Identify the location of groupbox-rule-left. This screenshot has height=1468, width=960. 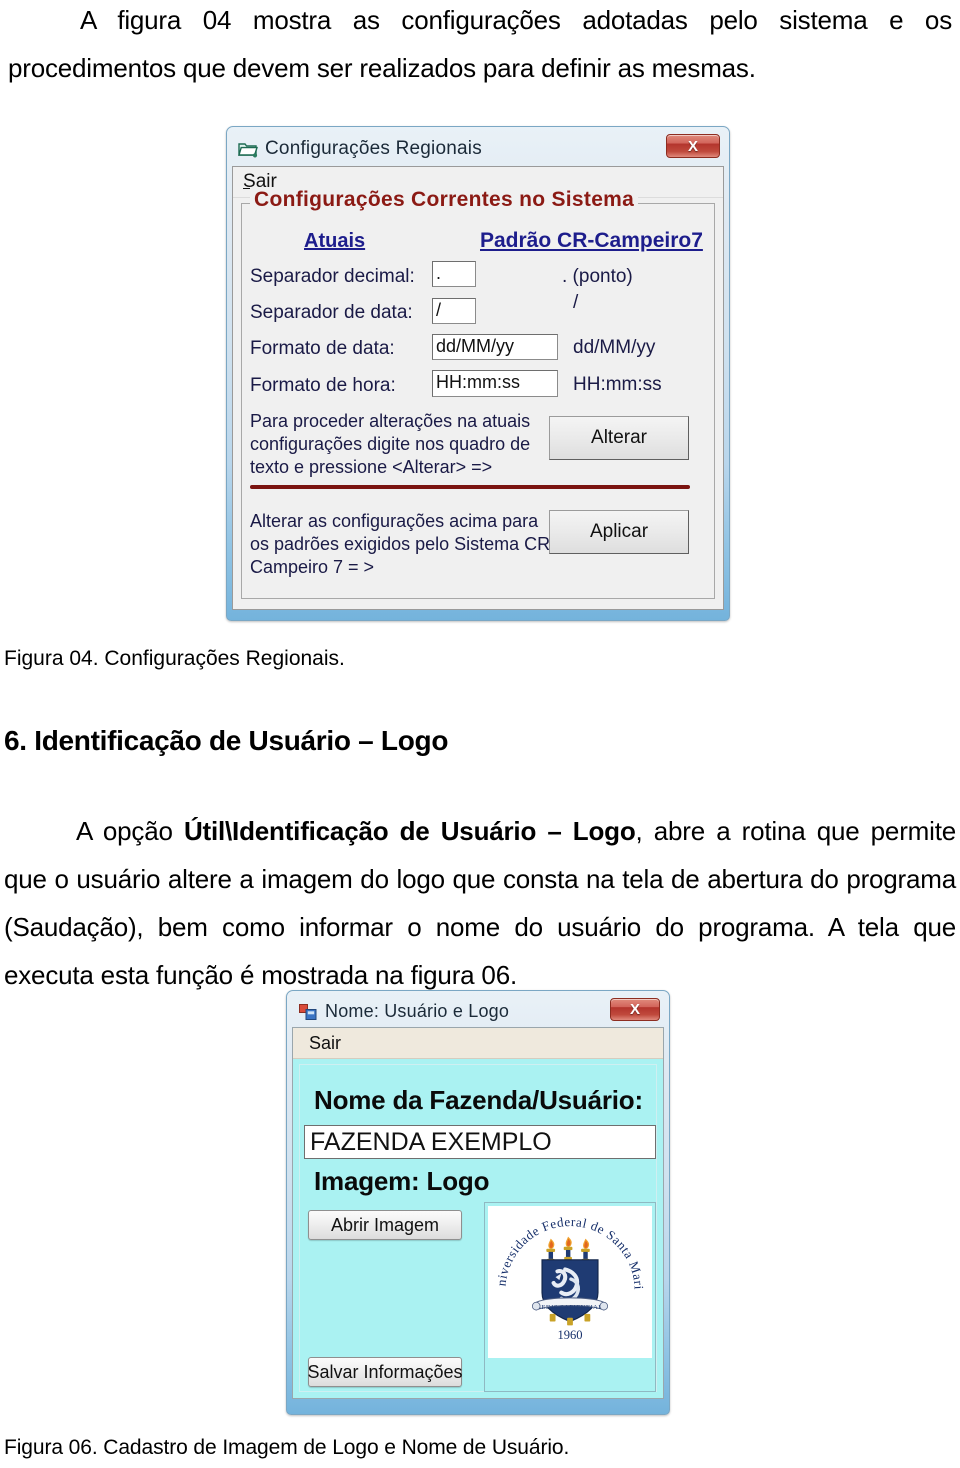
(246, 203).